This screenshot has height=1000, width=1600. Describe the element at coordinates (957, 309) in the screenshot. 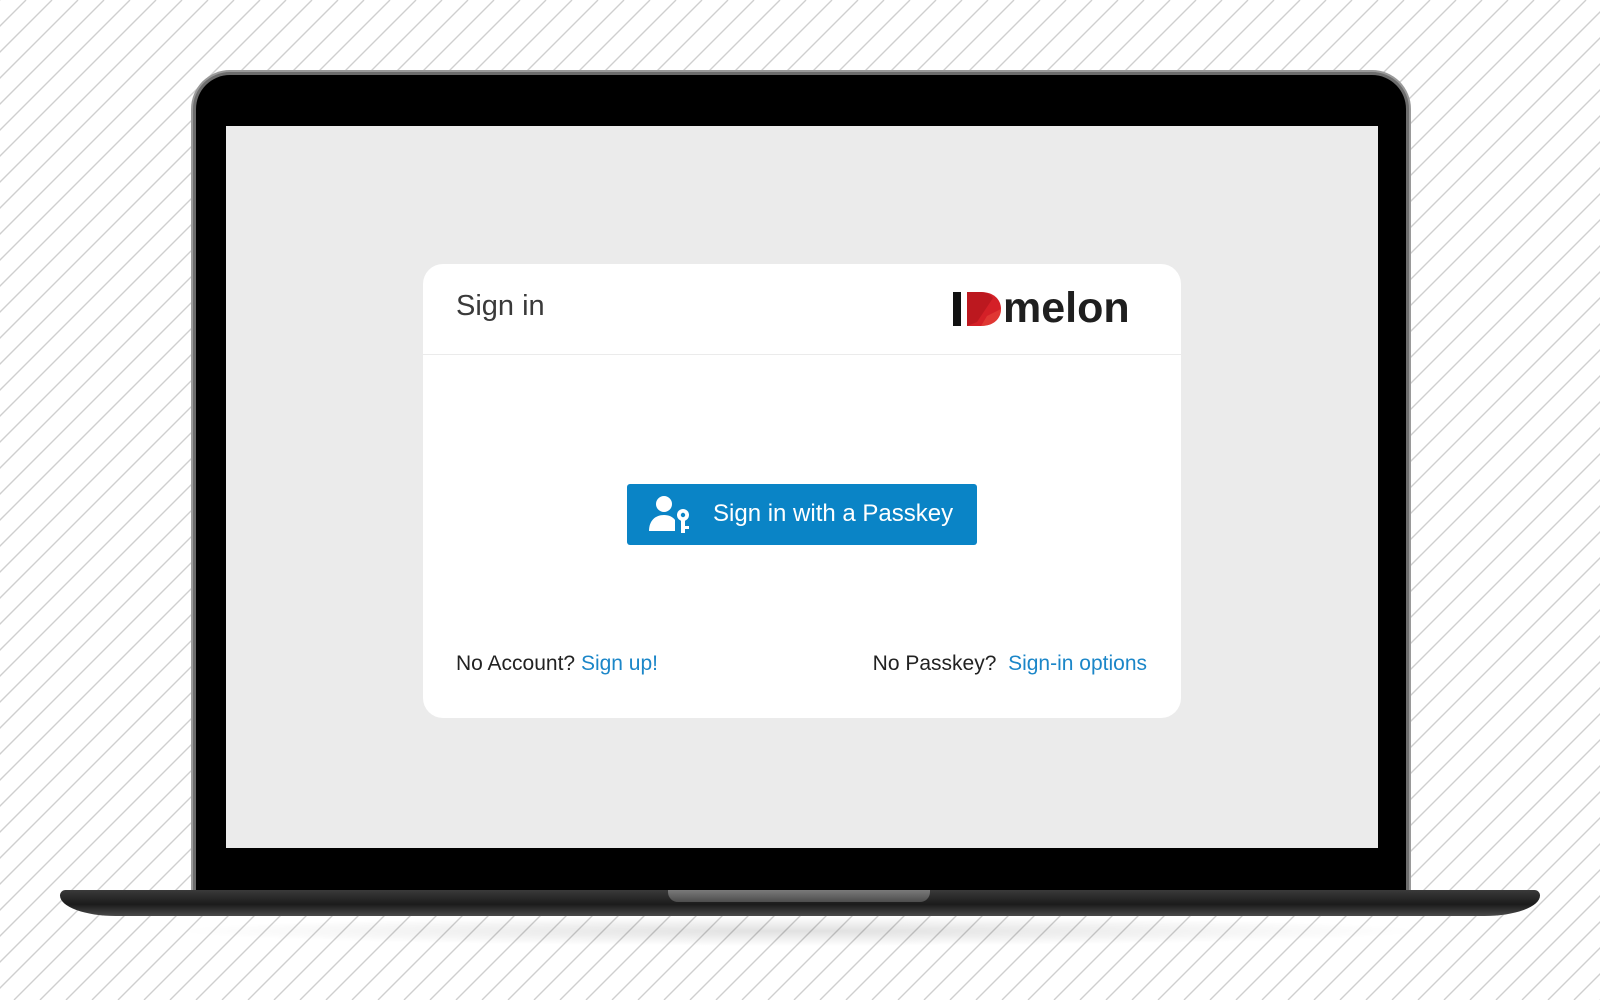

I see `logo-letter-i` at that location.